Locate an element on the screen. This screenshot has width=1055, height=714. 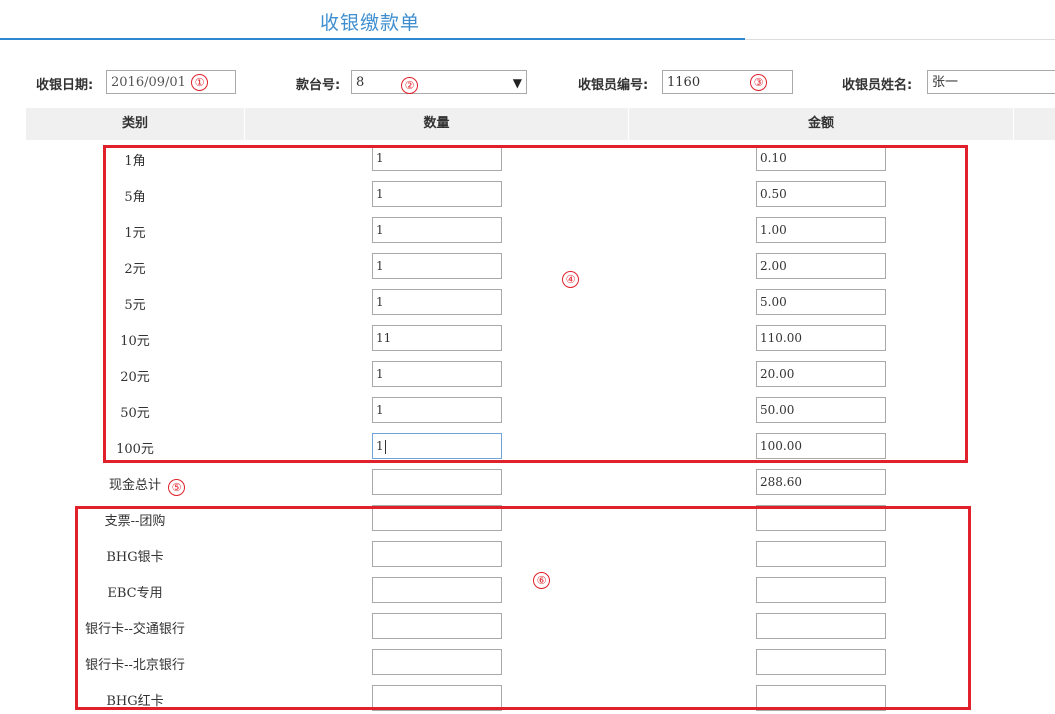
counter-label: 款台号: is located at coordinates (318, 85).